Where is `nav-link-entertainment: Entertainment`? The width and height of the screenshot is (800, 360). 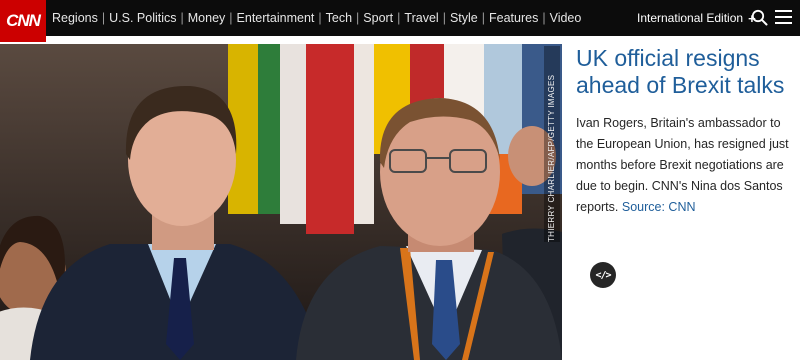
nav-link-entertainment: Entertainment is located at coordinates (276, 18).